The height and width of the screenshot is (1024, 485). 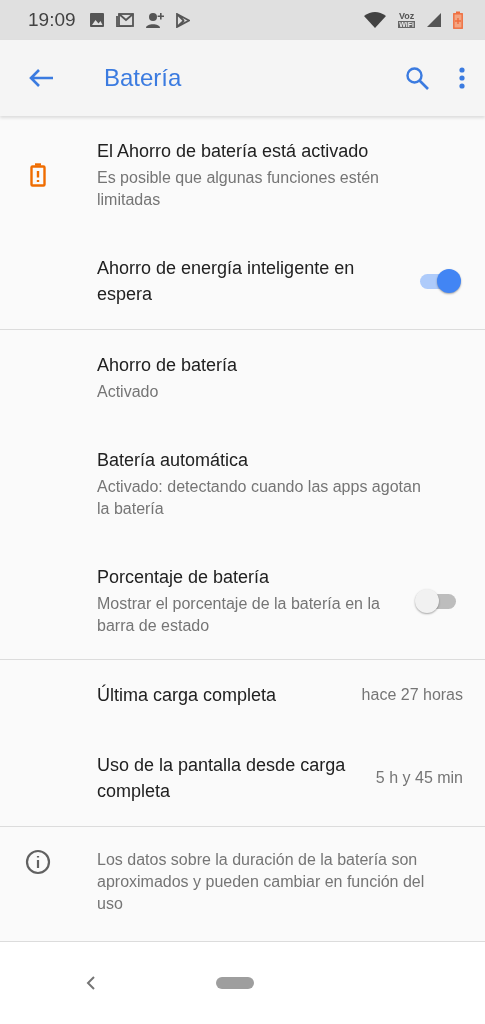 I want to click on setting-subtitle: Activado: detectando cuando las apps agotan la batería, so click(x=259, y=498).